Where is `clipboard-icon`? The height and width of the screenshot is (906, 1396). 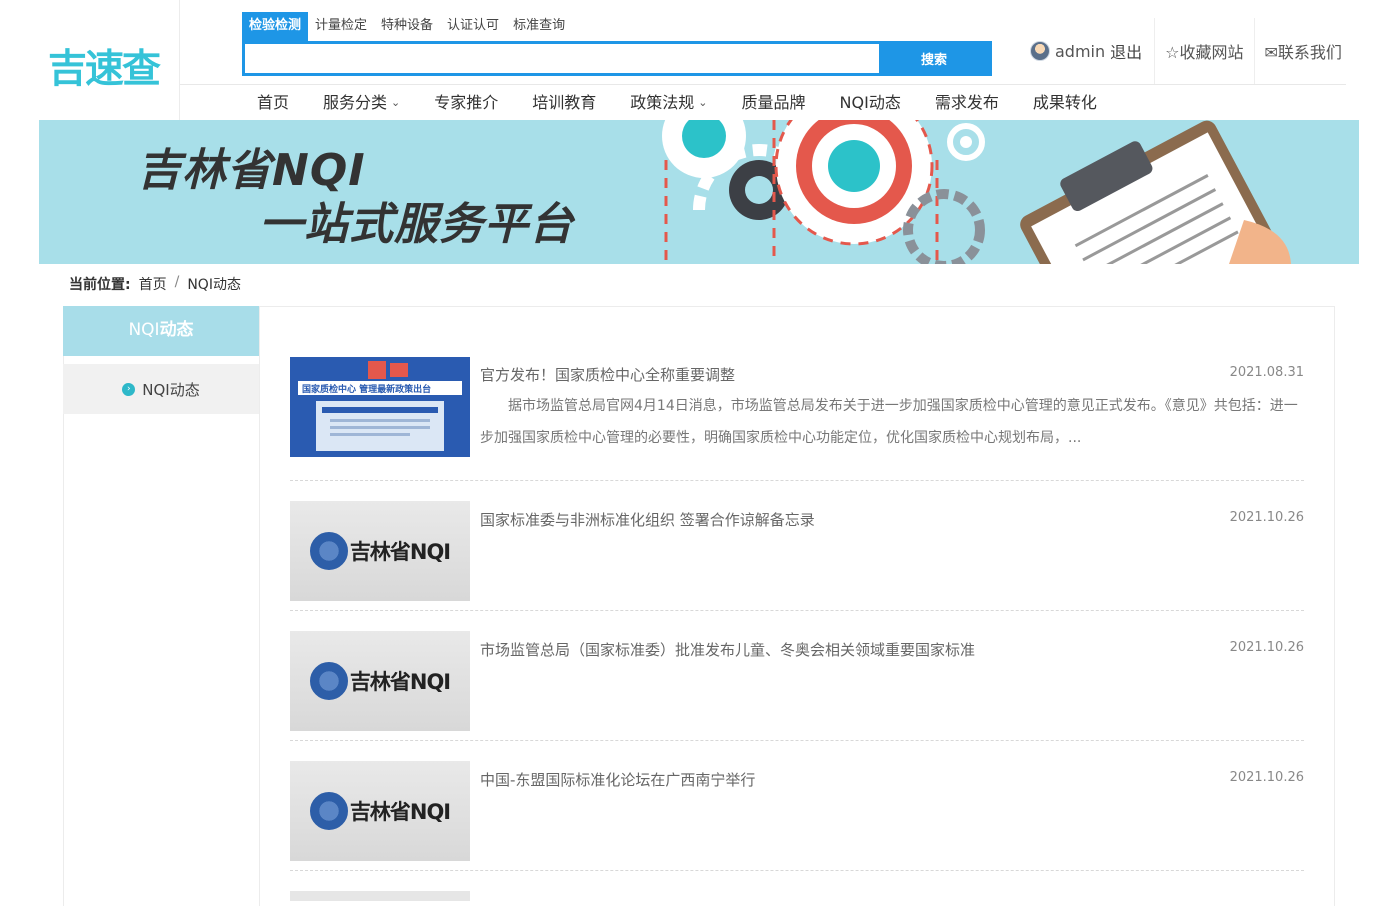
clipboard-icon is located at coordinates (1155, 192).